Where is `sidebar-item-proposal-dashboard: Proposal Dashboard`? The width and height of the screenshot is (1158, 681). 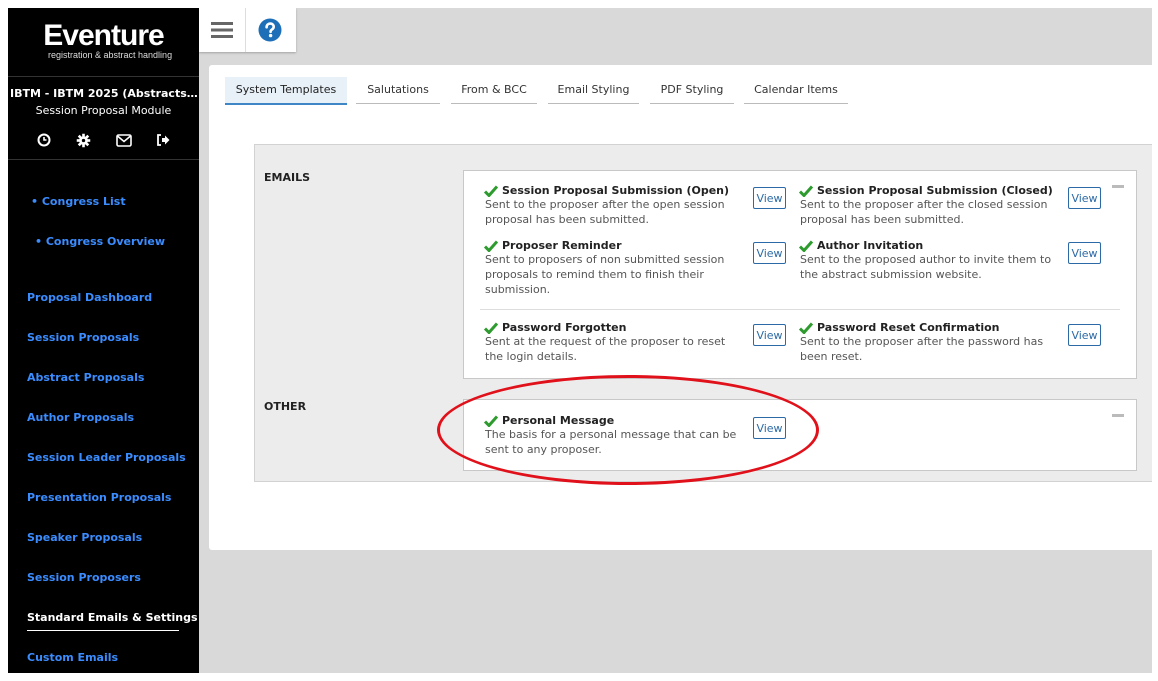 sidebar-item-proposal-dashboard: Proposal Dashboard is located at coordinates (89, 297).